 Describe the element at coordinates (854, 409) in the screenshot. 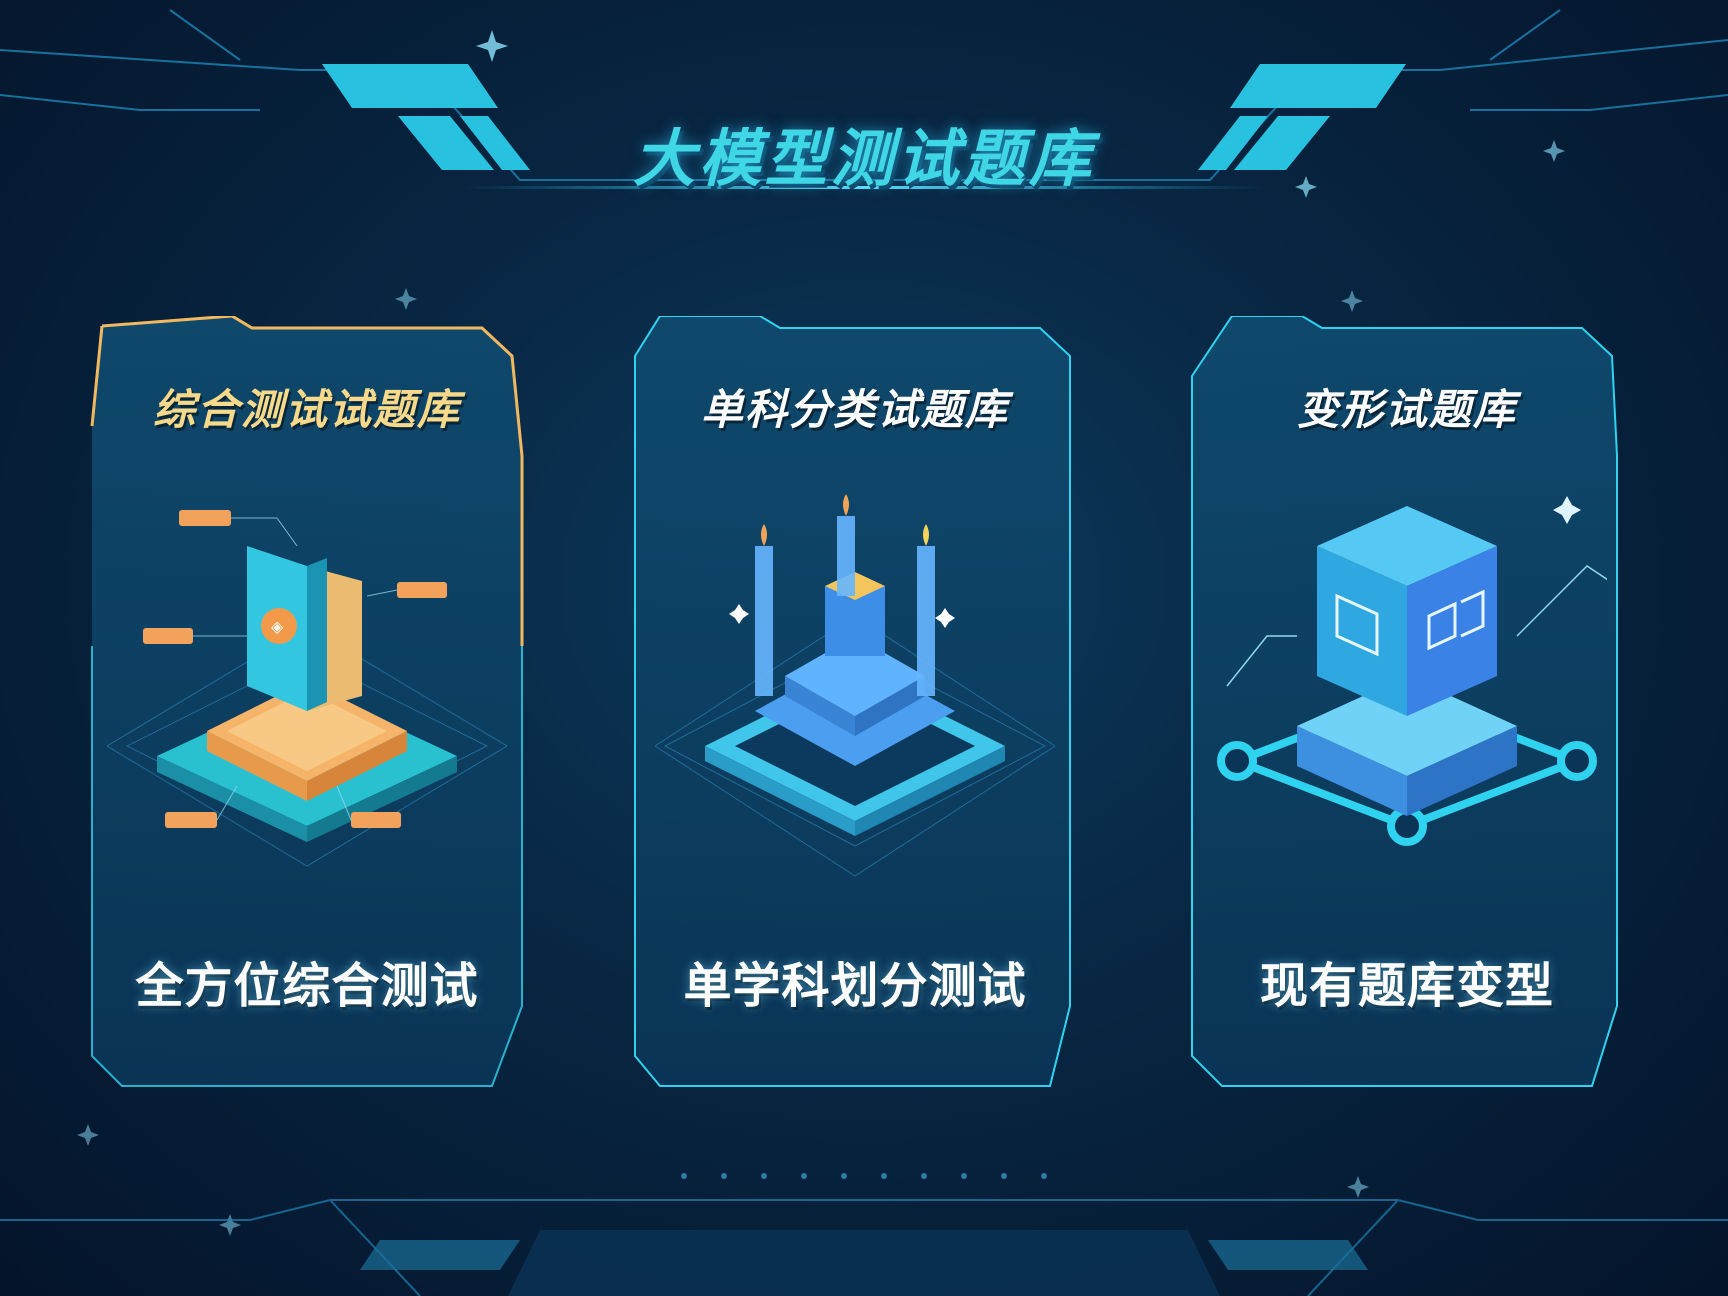

I see `card-title: 单科分类试题库` at that location.